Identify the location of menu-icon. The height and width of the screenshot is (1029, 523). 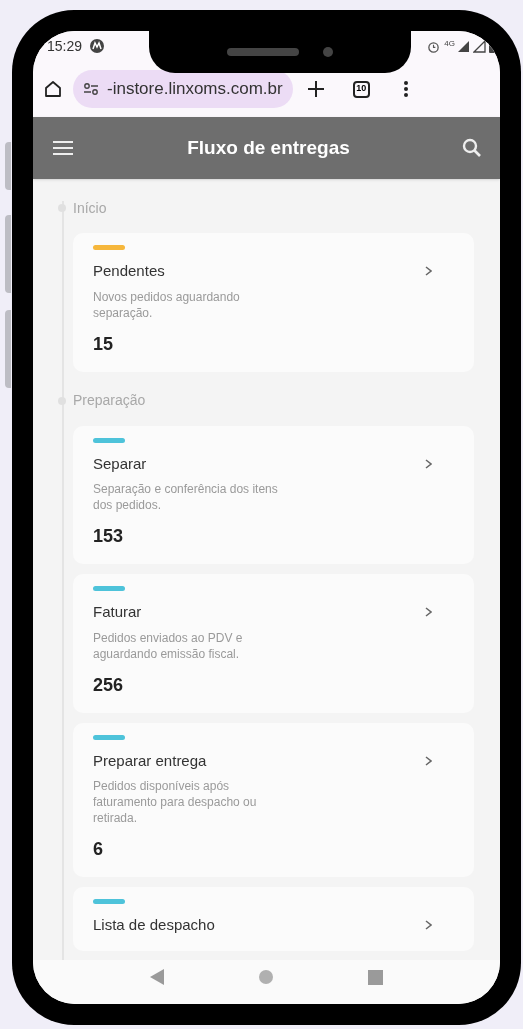
(63, 148).